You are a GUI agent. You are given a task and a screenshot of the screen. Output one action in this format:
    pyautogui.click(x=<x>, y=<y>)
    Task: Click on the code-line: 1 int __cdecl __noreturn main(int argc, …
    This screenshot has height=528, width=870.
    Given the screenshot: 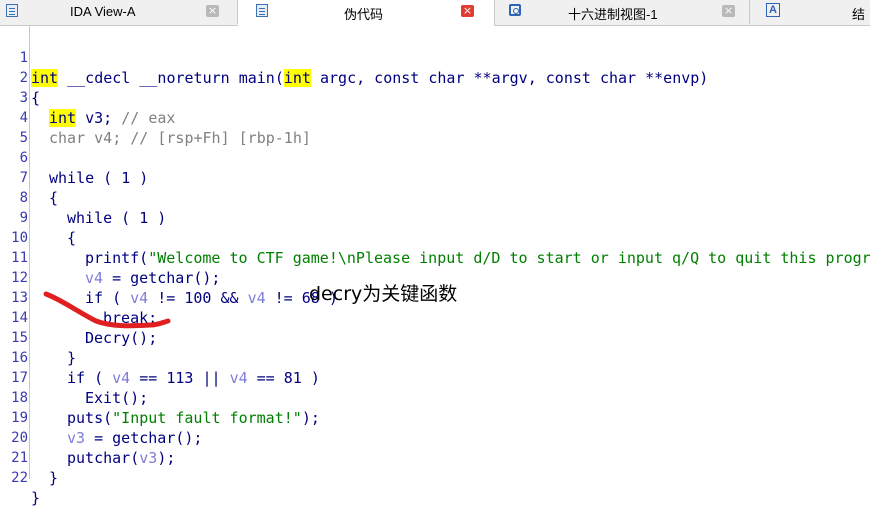 What is the action you would take?
    pyautogui.click(x=354, y=57)
    